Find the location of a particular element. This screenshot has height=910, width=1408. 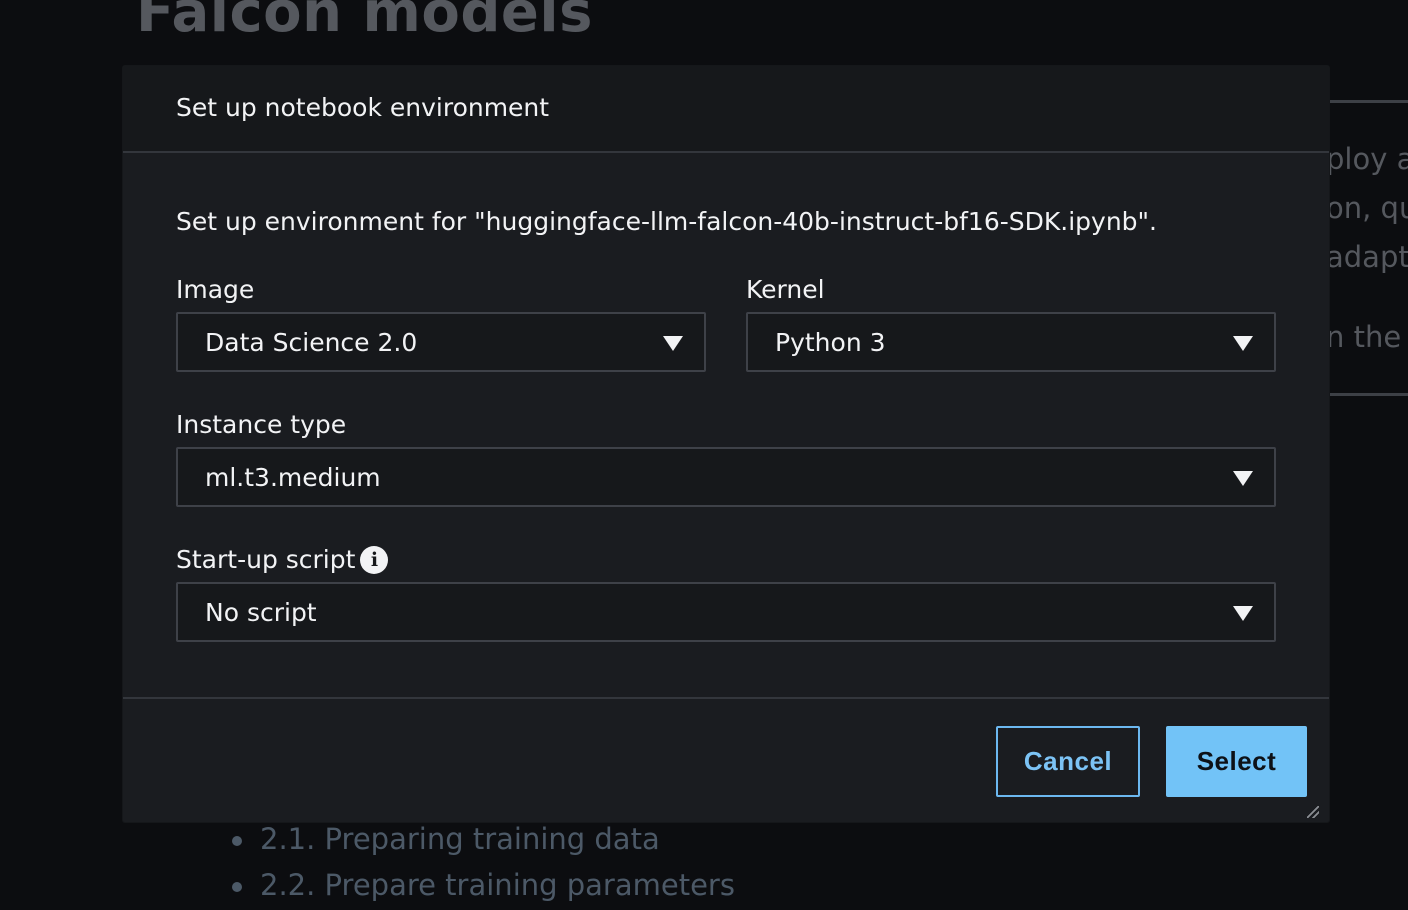

instance-type-label: Instance type is located at coordinates (261, 424).